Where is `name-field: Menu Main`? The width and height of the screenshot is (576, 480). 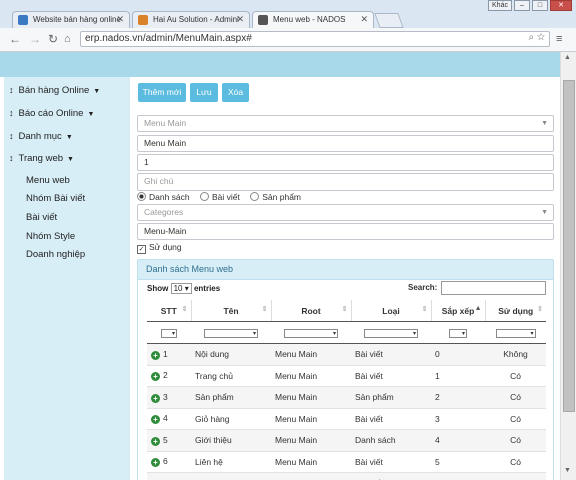
name-field: Menu Main is located at coordinates (345, 143).